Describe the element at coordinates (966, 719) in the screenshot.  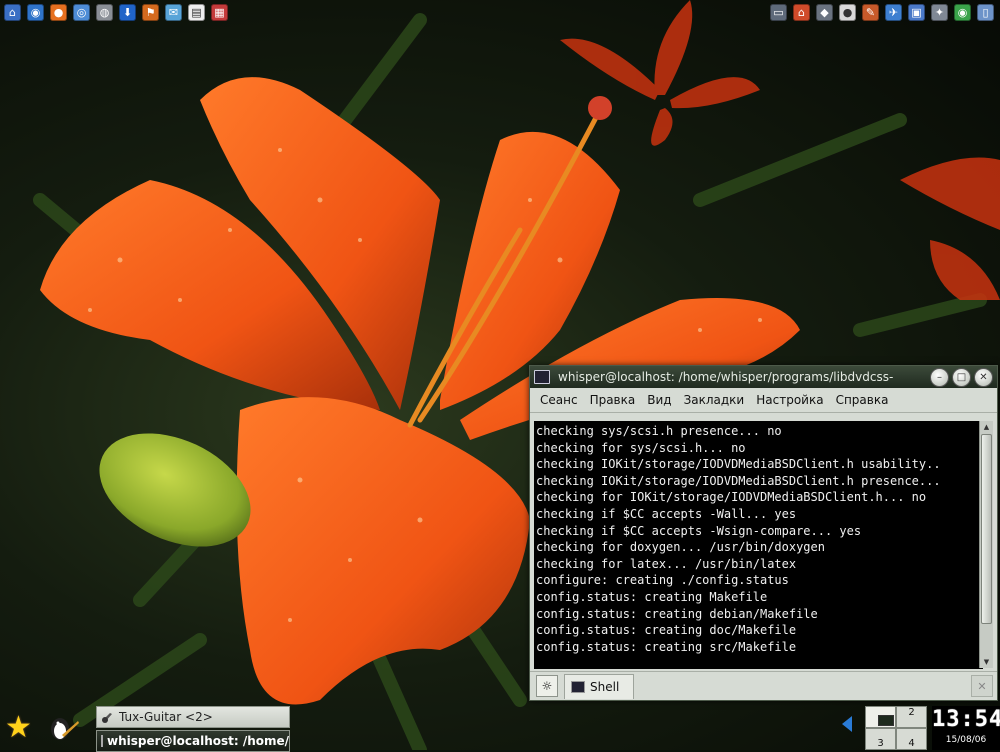
I see `clock-time: 13:54` at that location.